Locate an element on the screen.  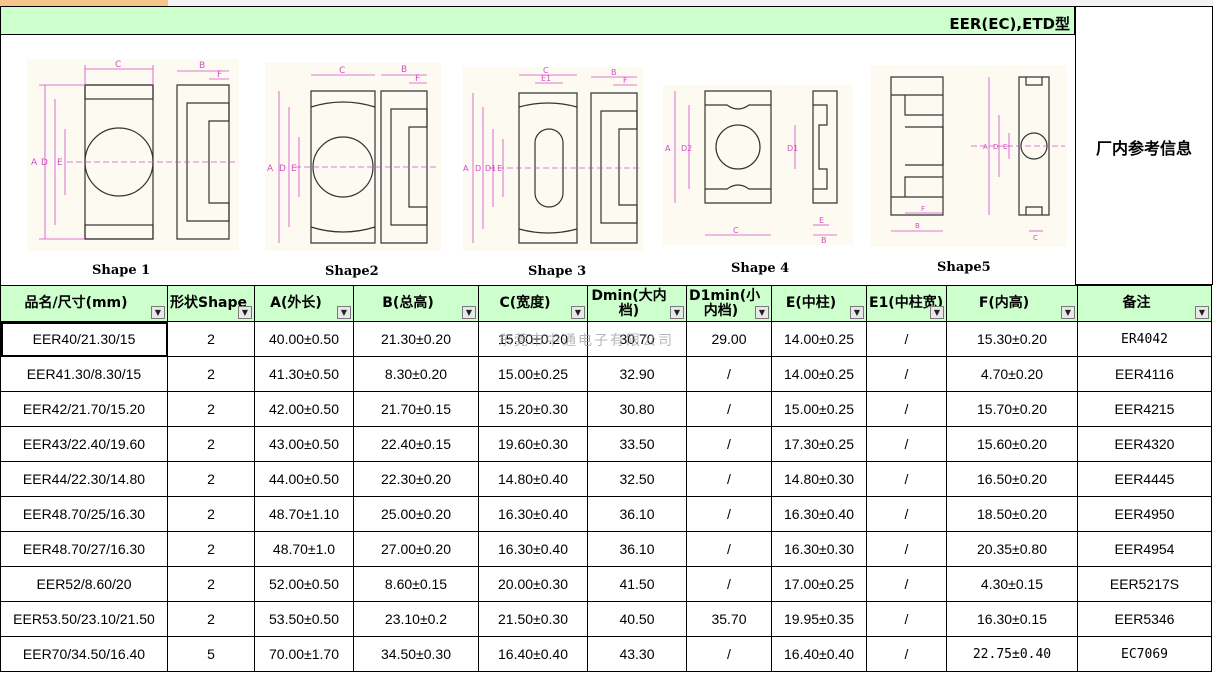
cell-a: 53.50±0.50 is located at coordinates (304, 619).